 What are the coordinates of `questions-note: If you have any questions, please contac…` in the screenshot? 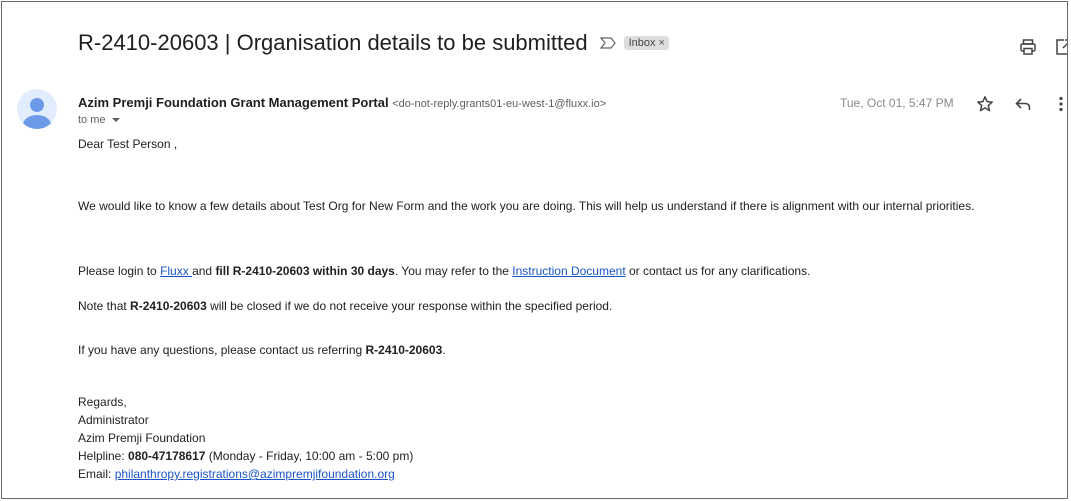 It's located at (262, 350).